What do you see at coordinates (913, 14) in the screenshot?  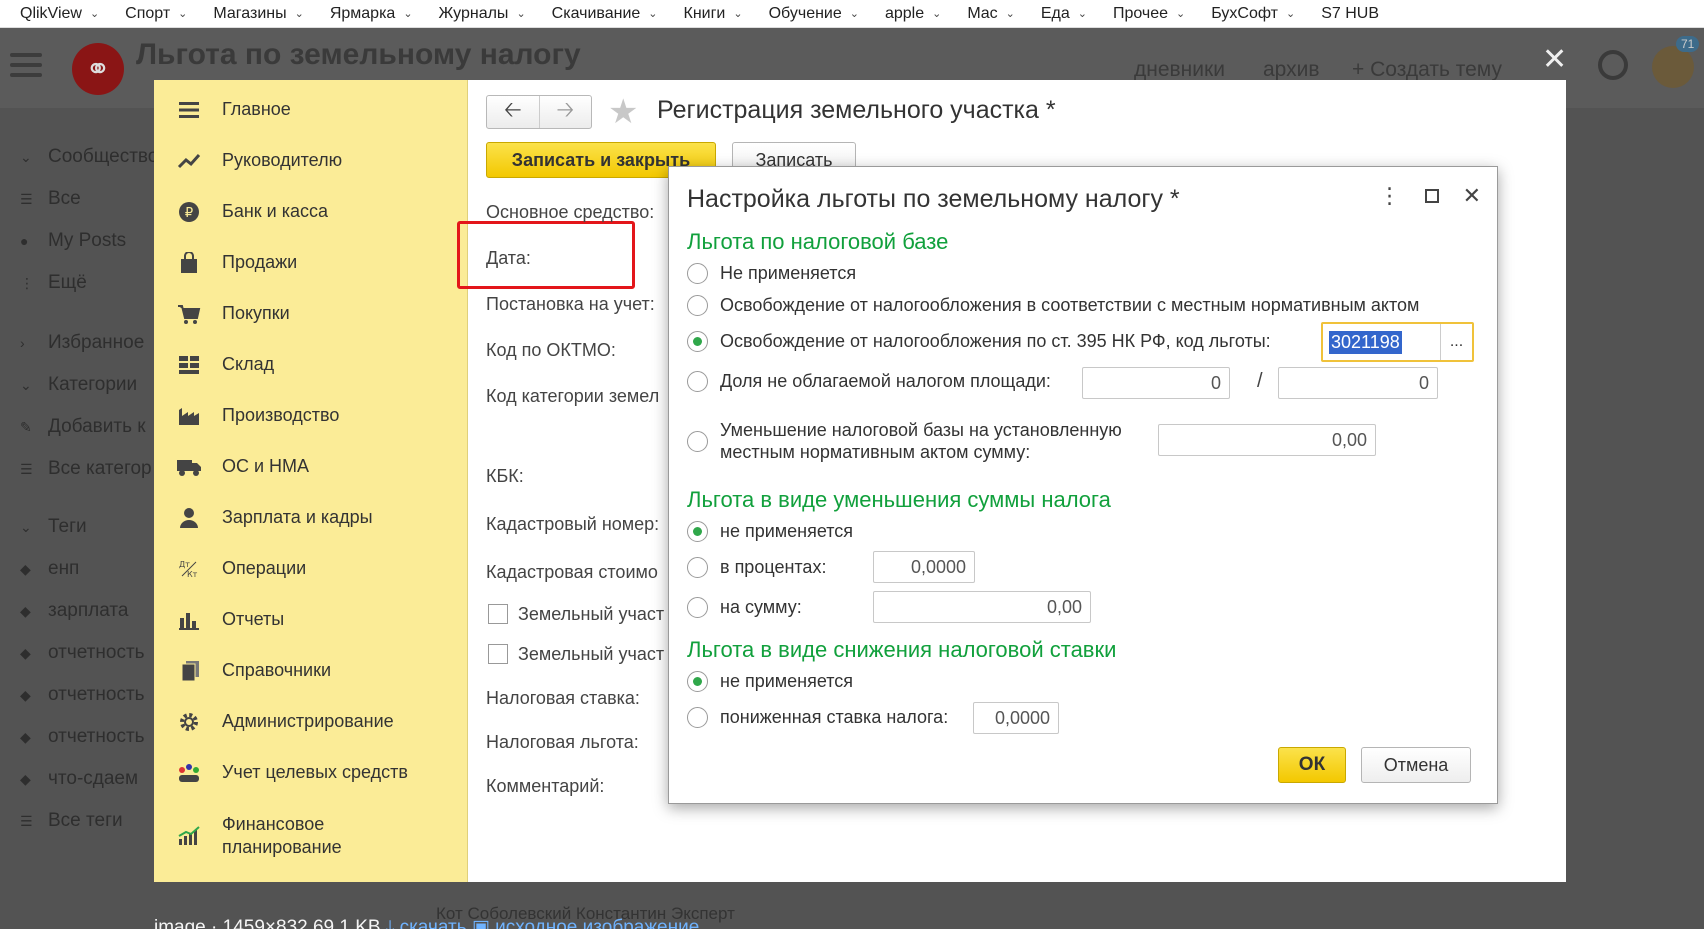 I see `bookmark-apple: apple ⌄` at bounding box center [913, 14].